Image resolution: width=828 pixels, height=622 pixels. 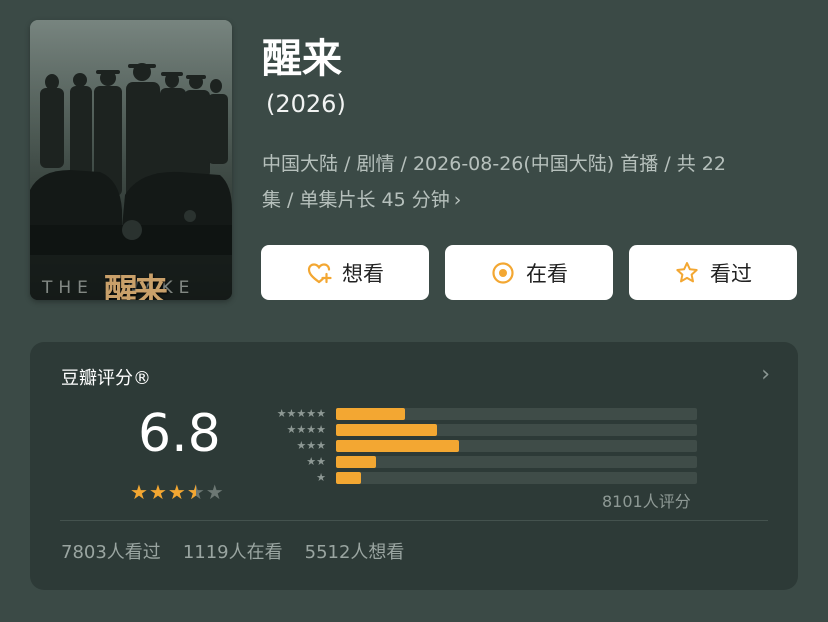 I want to click on watching-count: 1119人在看, so click(x=233, y=551).